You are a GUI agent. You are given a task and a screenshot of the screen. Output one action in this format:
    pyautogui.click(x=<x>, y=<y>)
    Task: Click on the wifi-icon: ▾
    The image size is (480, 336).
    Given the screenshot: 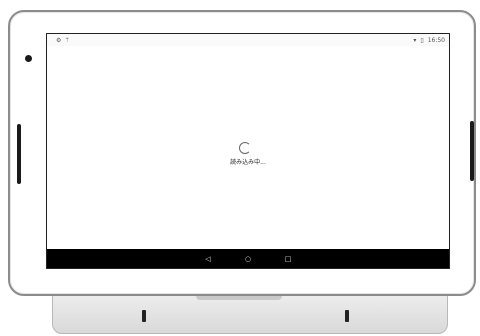 What is the action you would take?
    pyautogui.click(x=415, y=40)
    